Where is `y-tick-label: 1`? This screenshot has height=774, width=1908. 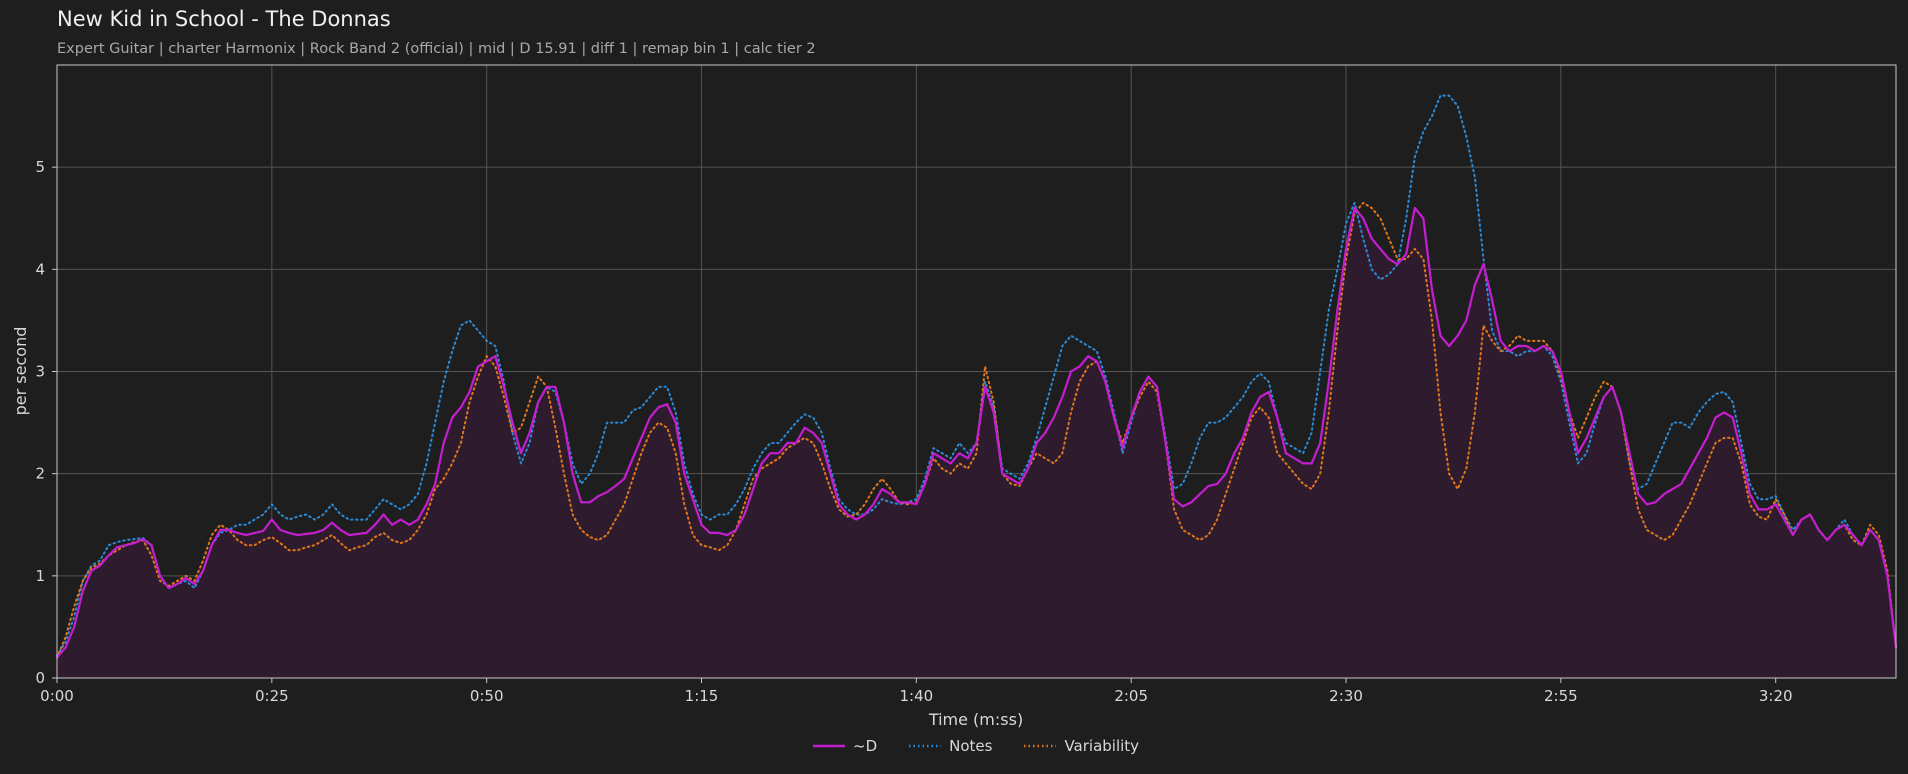
y-tick-label: 1 is located at coordinates (40, 576).